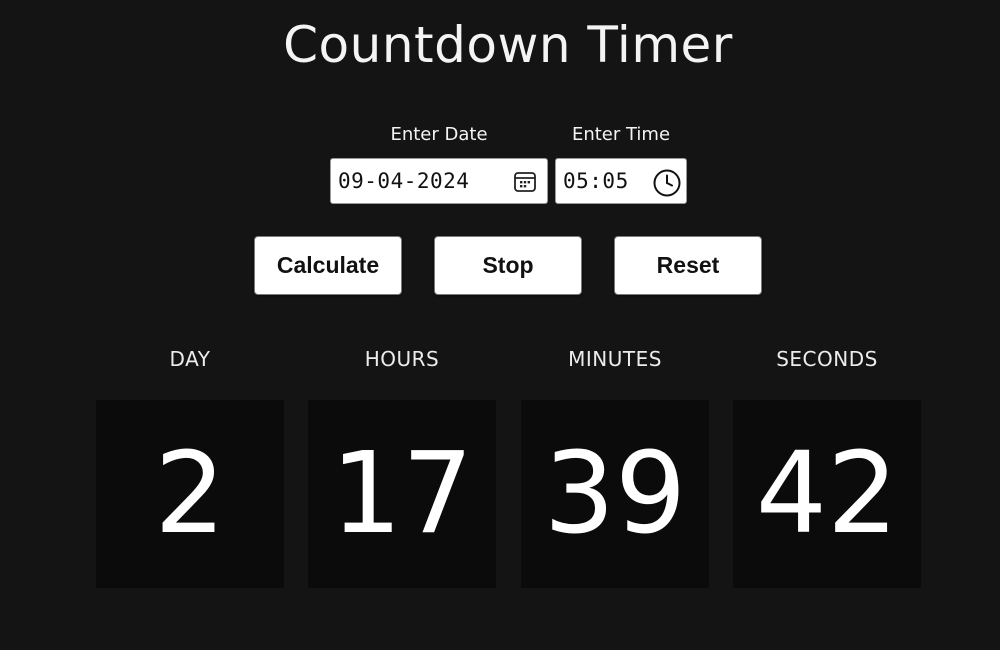 Image resolution: width=1000 pixels, height=650 pixels. Describe the element at coordinates (402, 359) in the screenshot. I see `hours-label: HOURS` at that location.